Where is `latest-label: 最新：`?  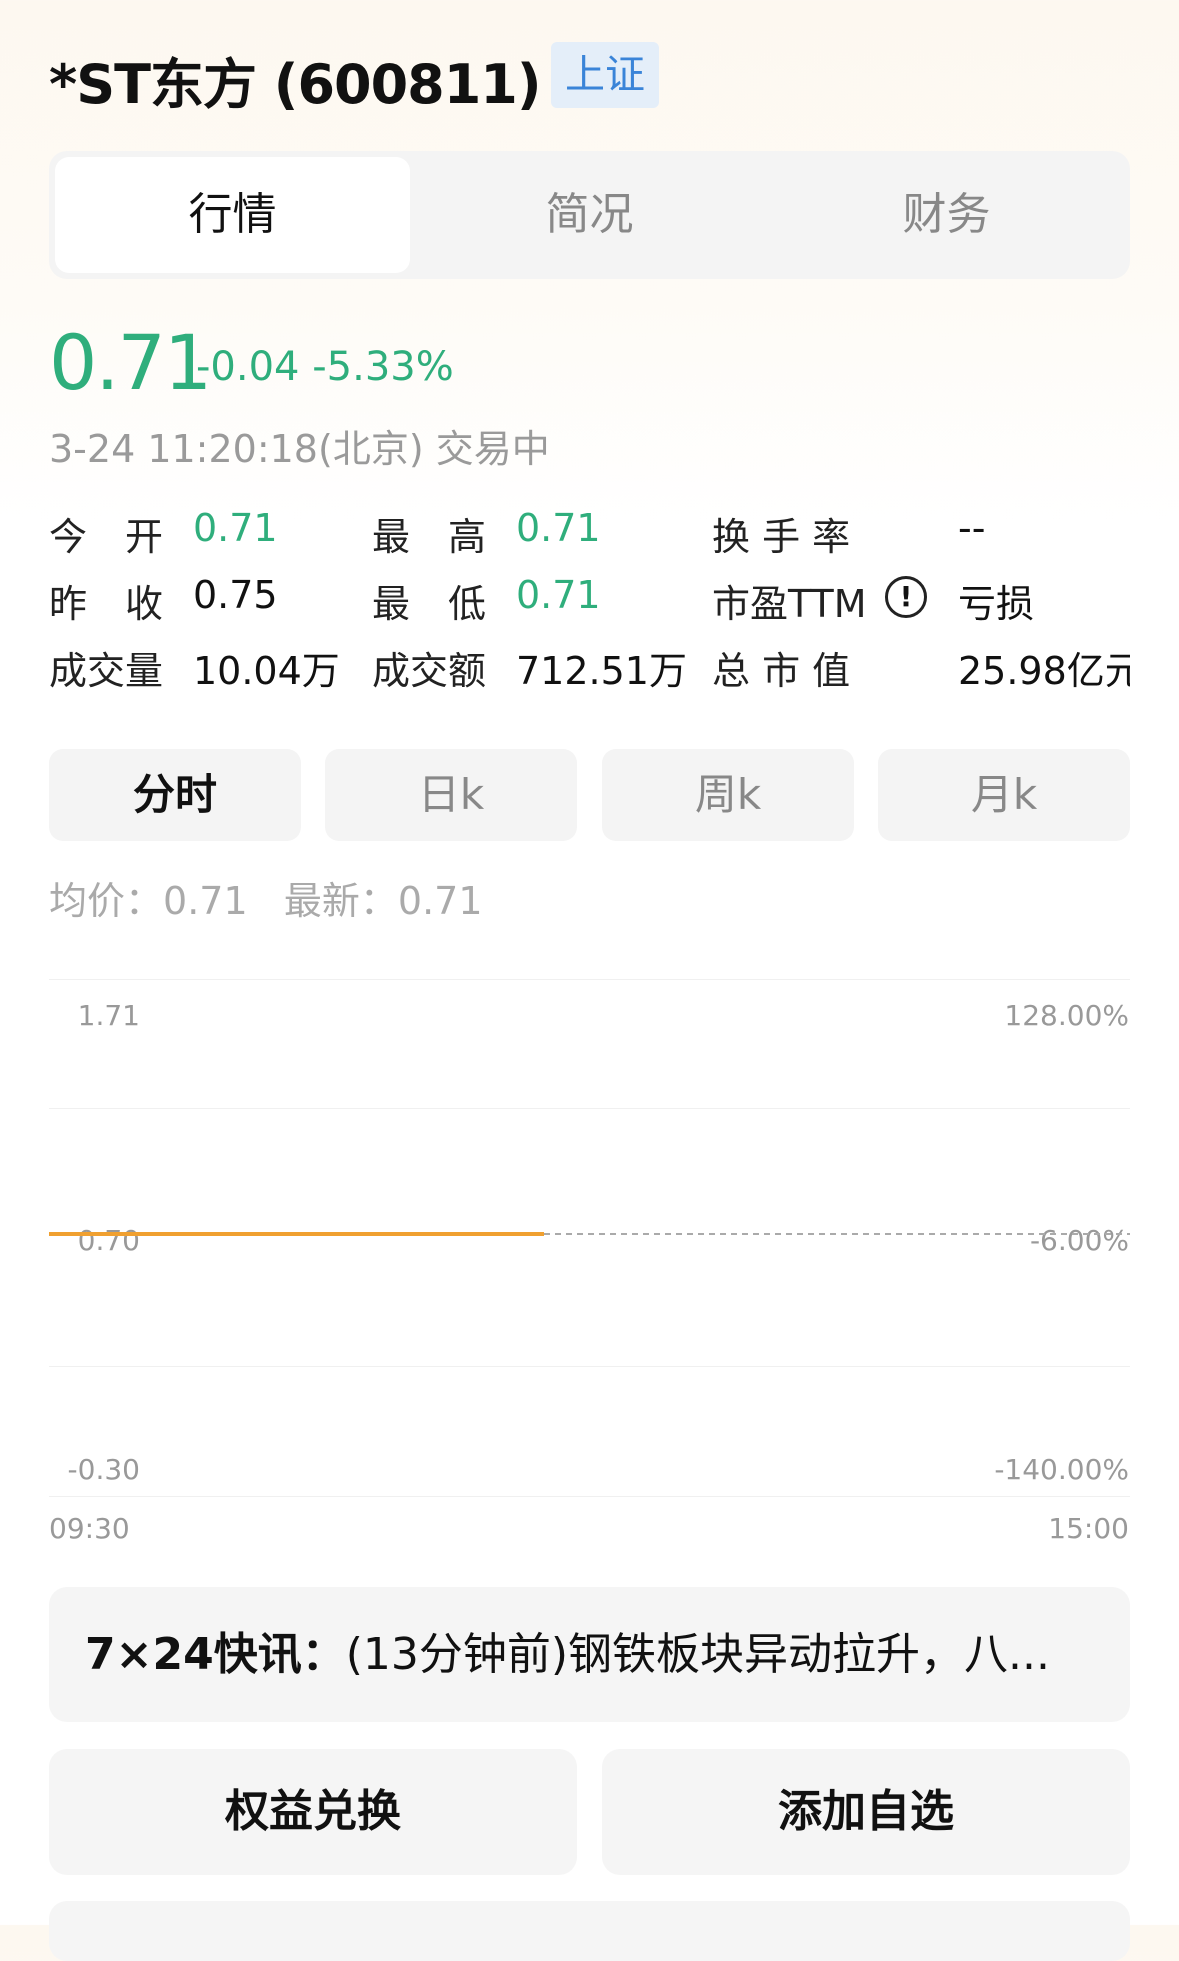 latest-label: 最新： is located at coordinates (340, 901).